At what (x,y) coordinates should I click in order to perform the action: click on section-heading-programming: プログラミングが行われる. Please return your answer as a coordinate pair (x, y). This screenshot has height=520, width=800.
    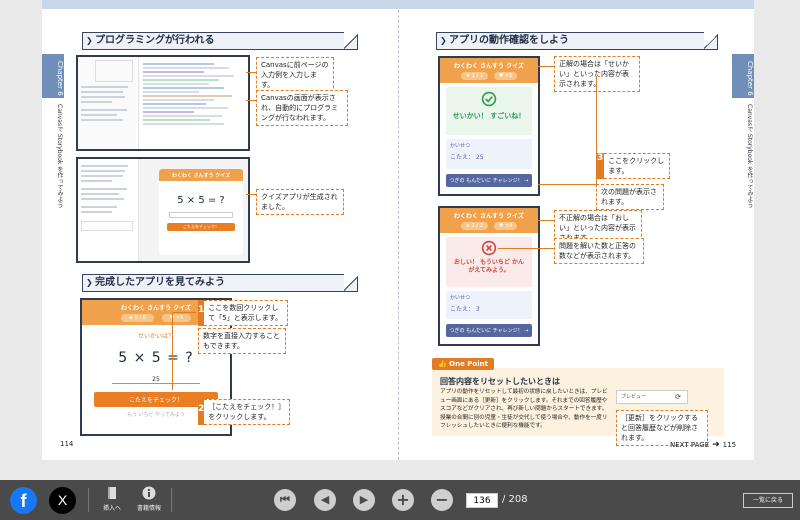
    Looking at the image, I should click on (220, 41).